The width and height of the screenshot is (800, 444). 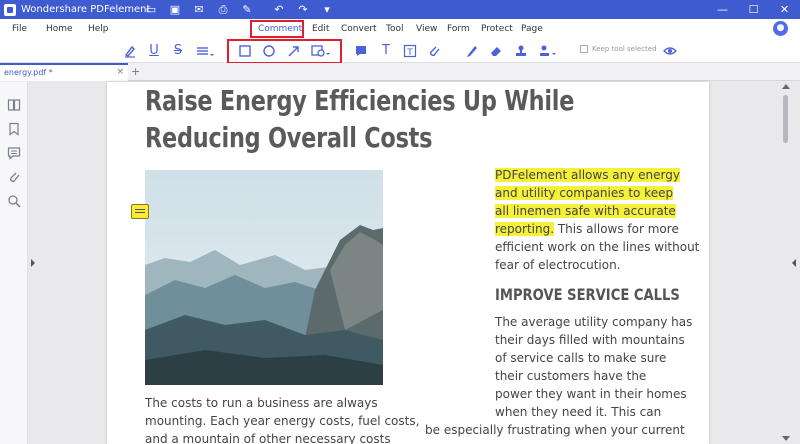 What do you see at coordinates (426, 29) in the screenshot?
I see `menu-view: View` at bounding box center [426, 29].